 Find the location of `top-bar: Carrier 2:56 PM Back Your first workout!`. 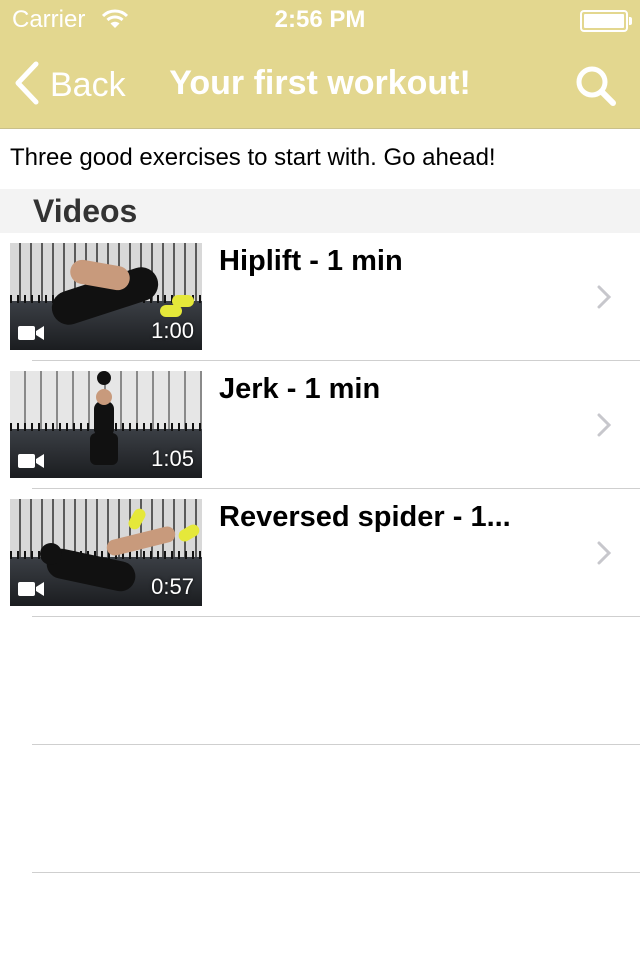

top-bar: Carrier 2:56 PM Back Your first workout! is located at coordinates (320, 64).